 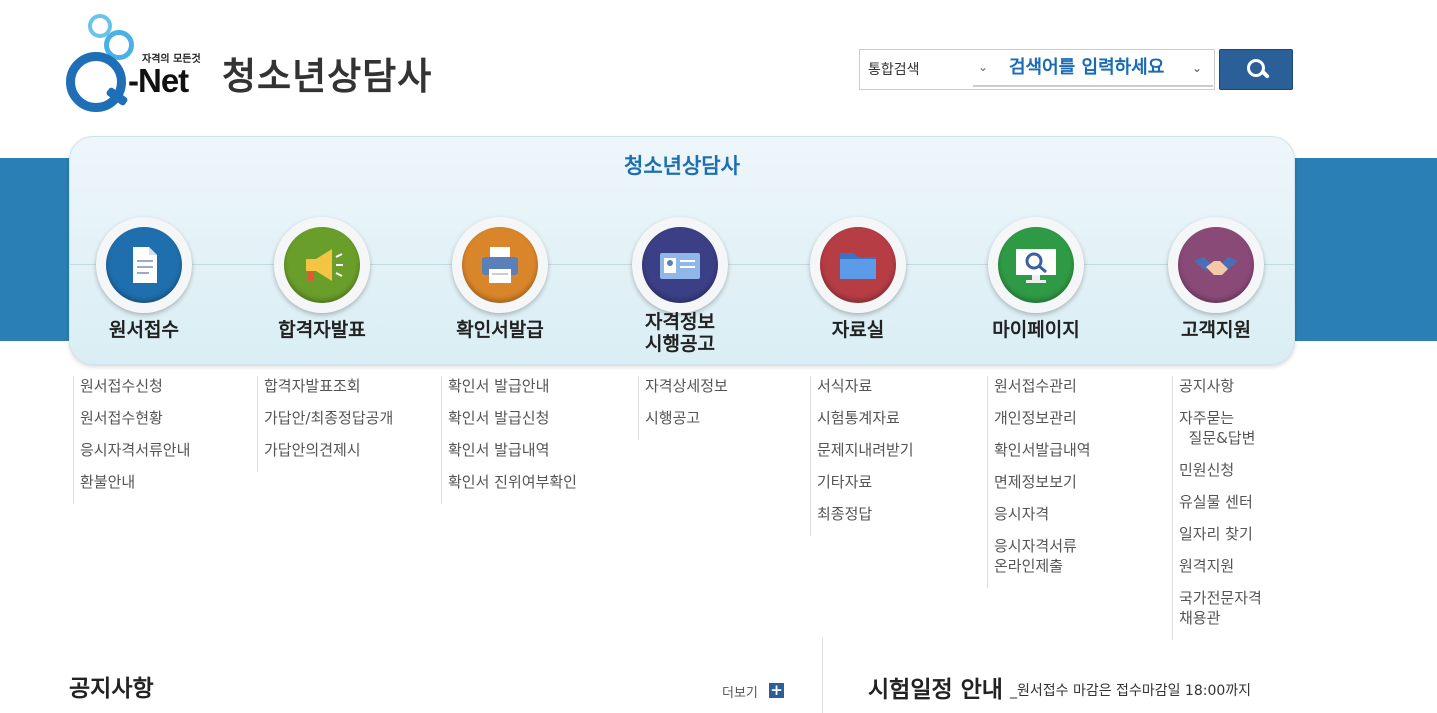 I want to click on nav-label: 마이페이지, so click(x=1036, y=330).